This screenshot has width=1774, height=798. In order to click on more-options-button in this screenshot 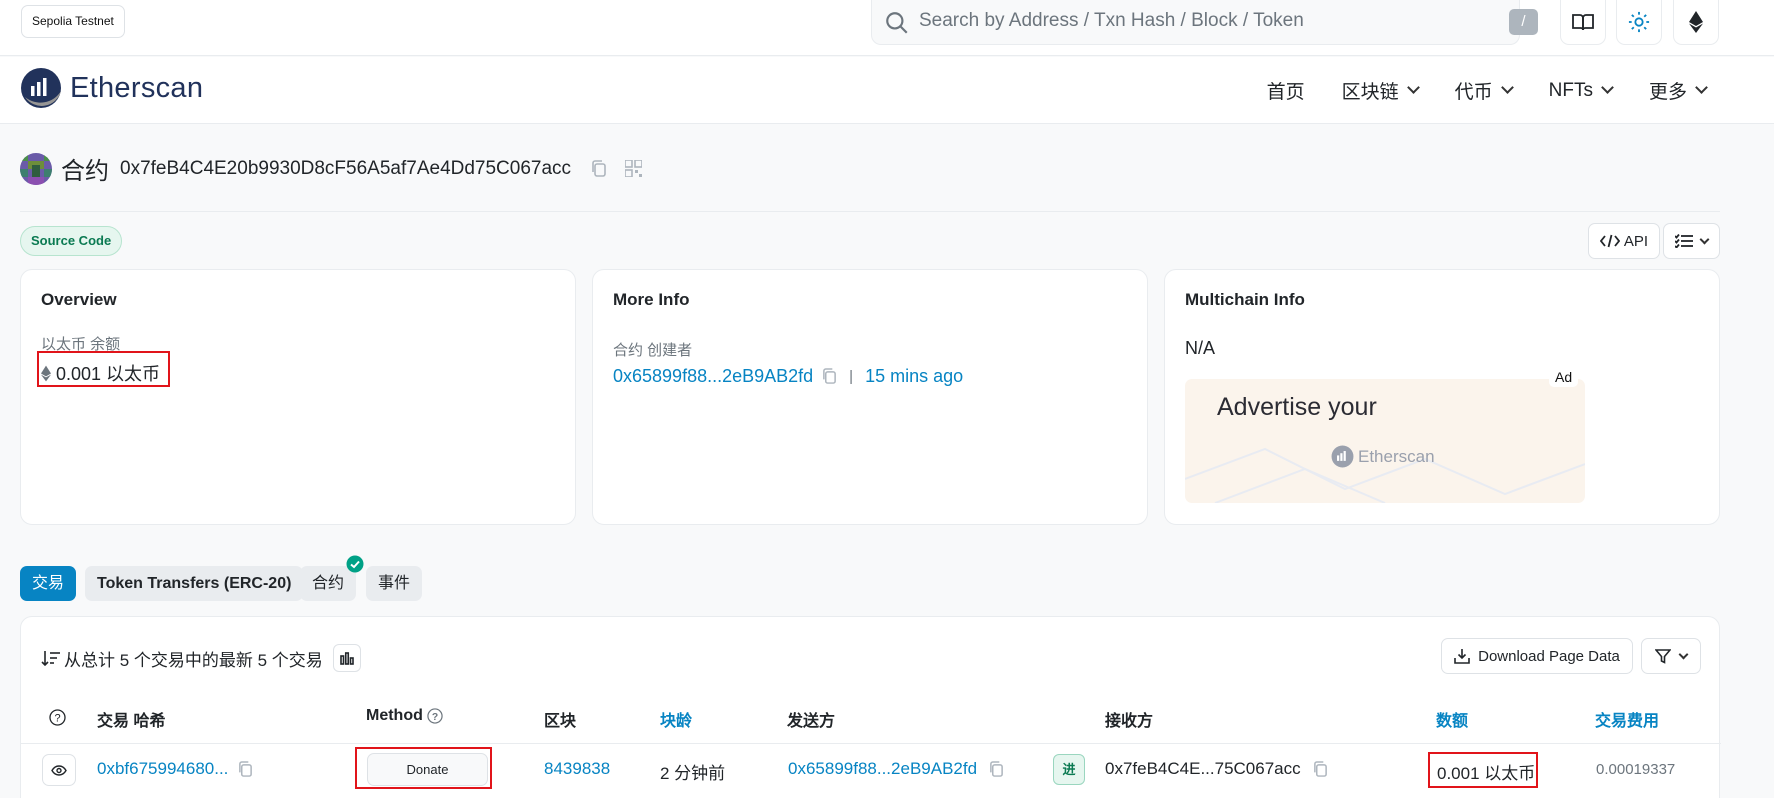, I will do `click(1691, 241)`.